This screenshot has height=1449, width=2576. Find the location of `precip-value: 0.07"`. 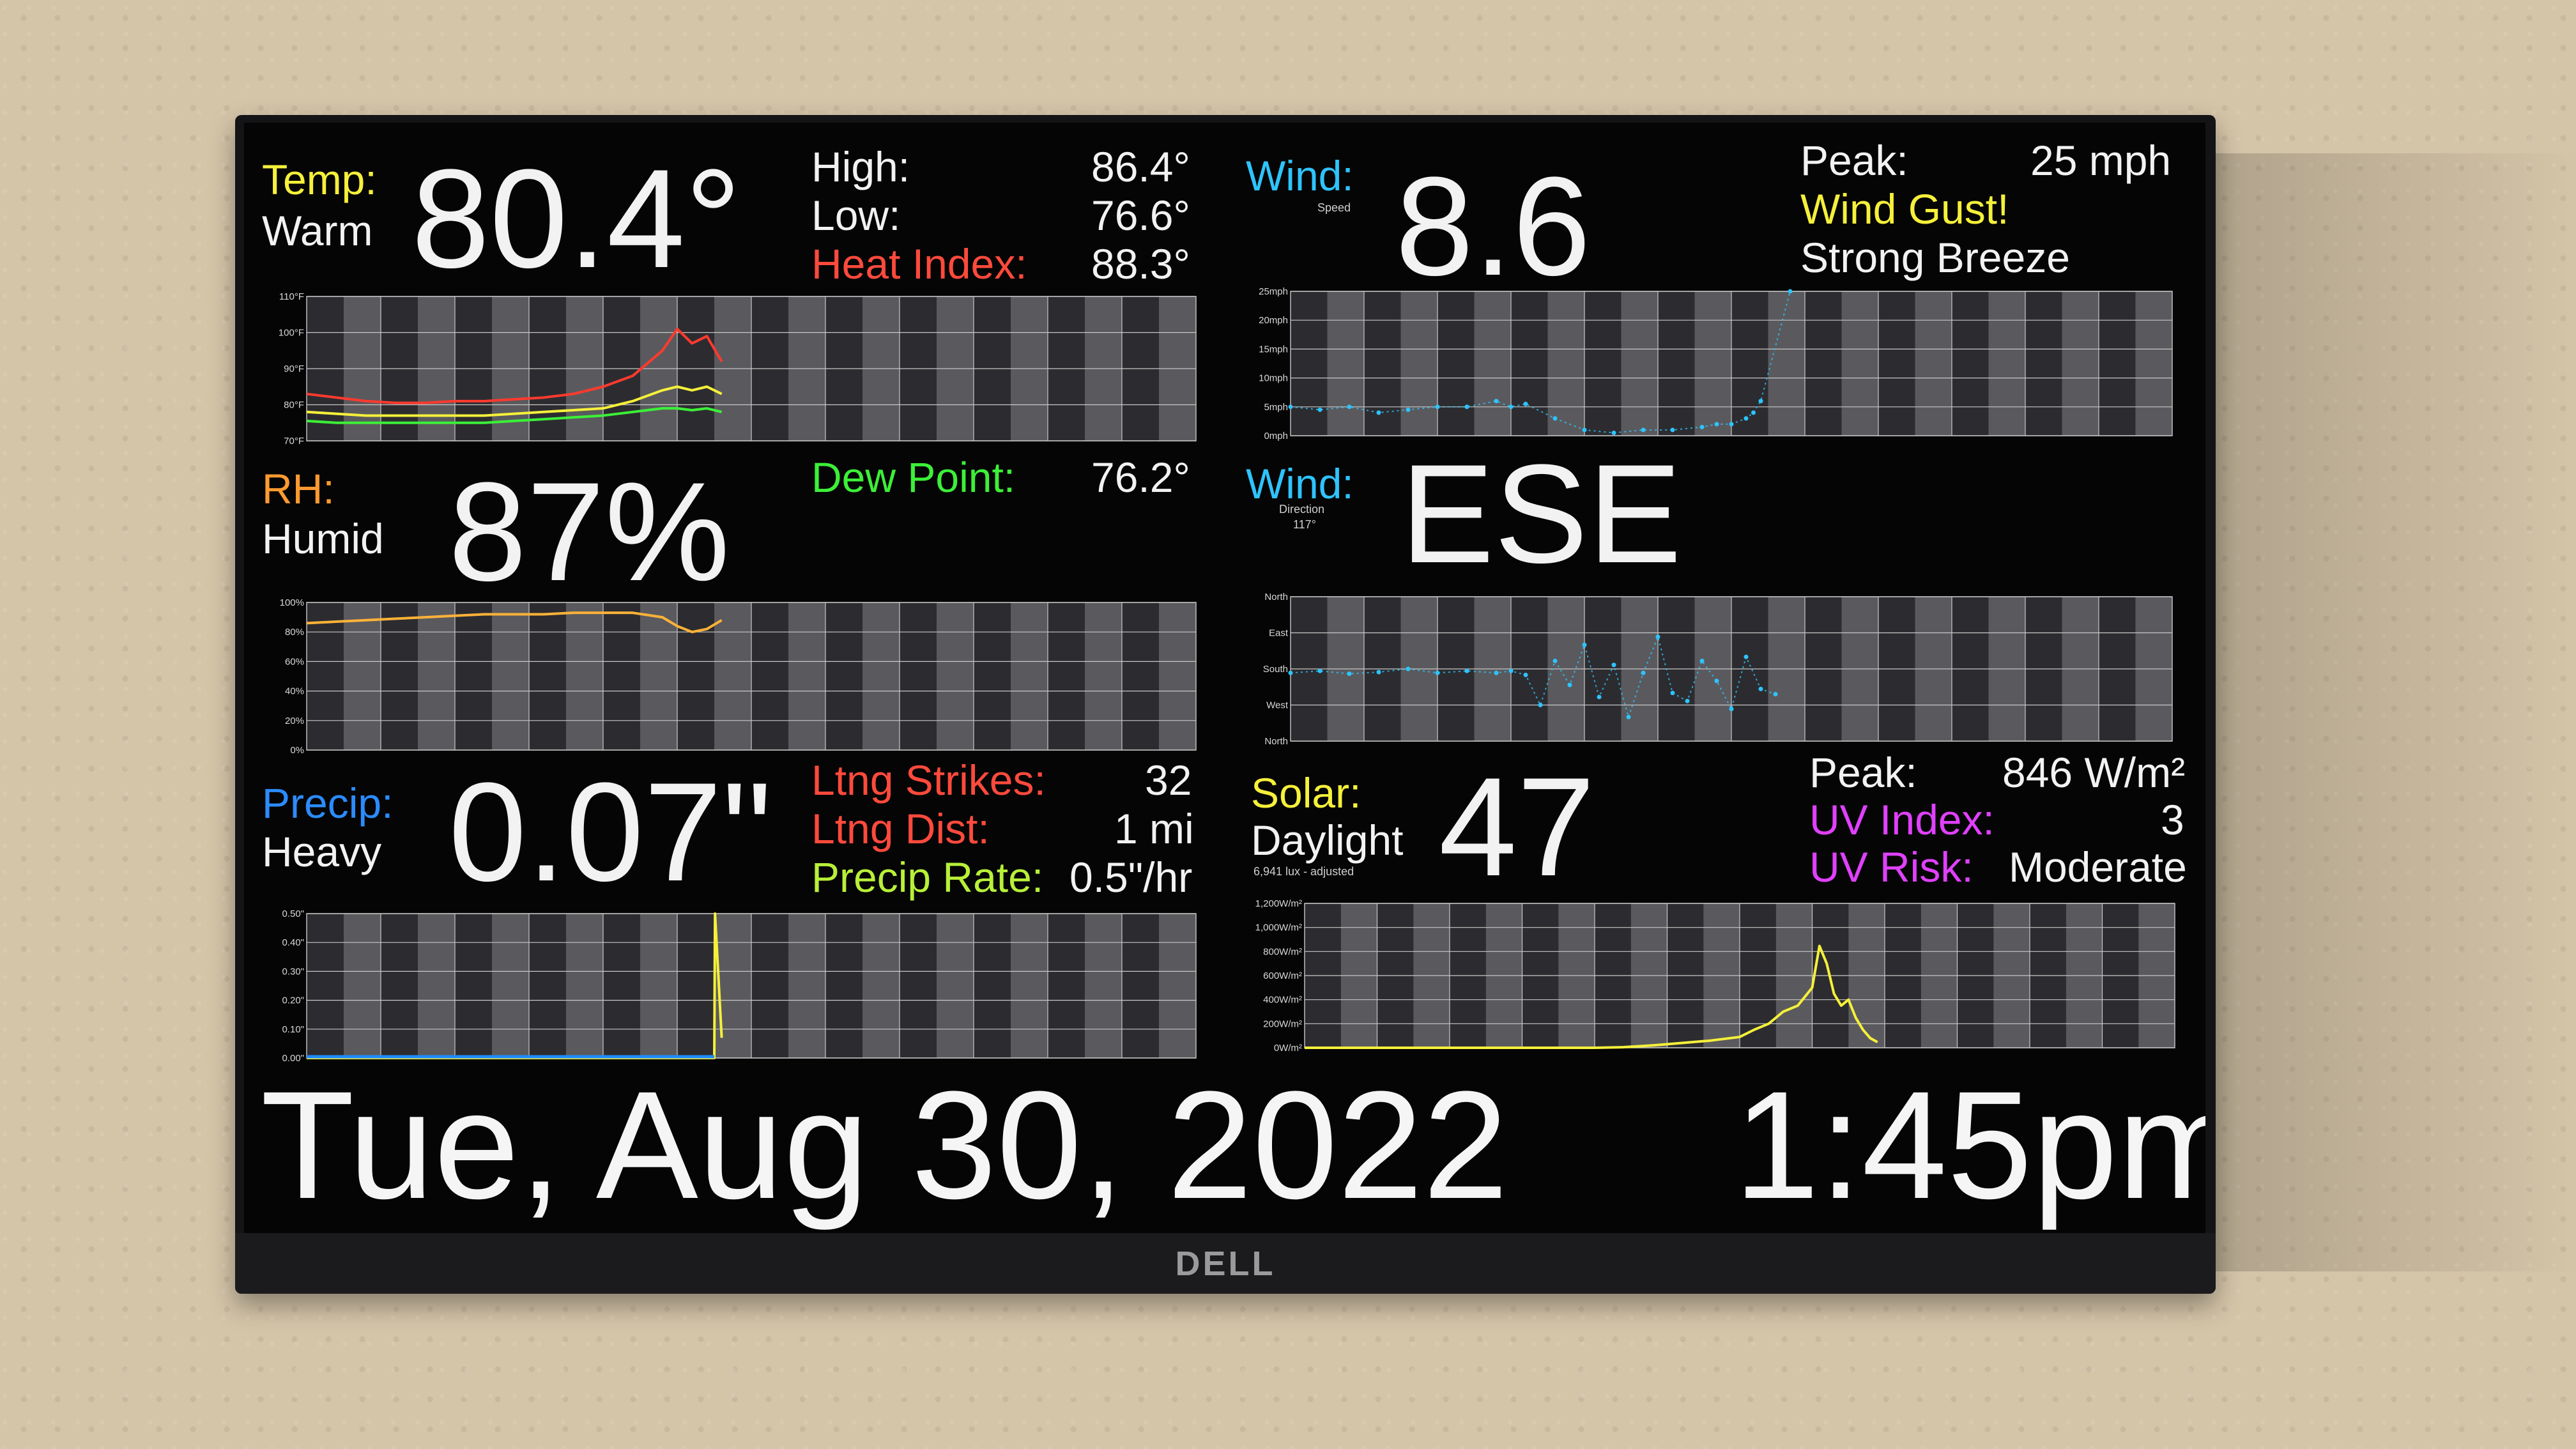

precip-value: 0.07" is located at coordinates (610, 831).